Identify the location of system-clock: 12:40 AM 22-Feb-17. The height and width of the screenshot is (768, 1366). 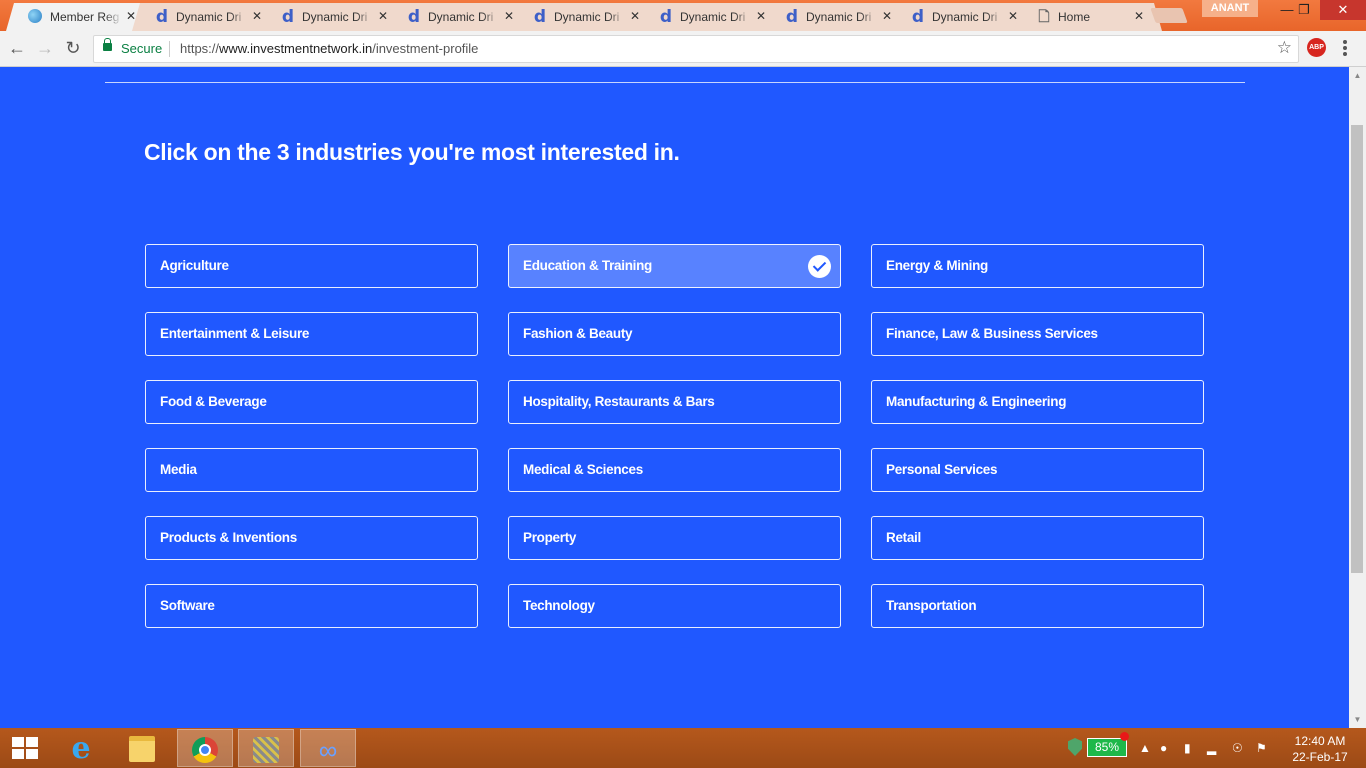
(1320, 749).